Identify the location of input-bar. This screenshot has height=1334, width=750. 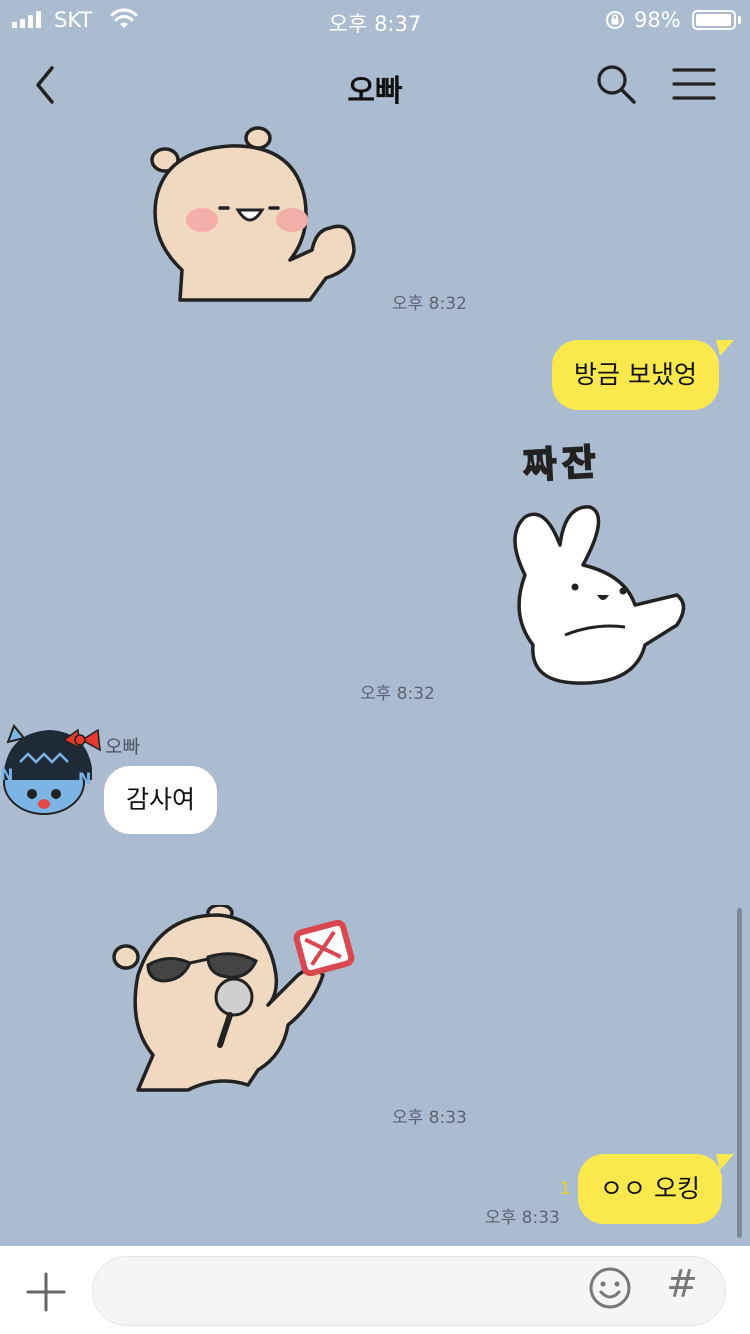
(375, 1290).